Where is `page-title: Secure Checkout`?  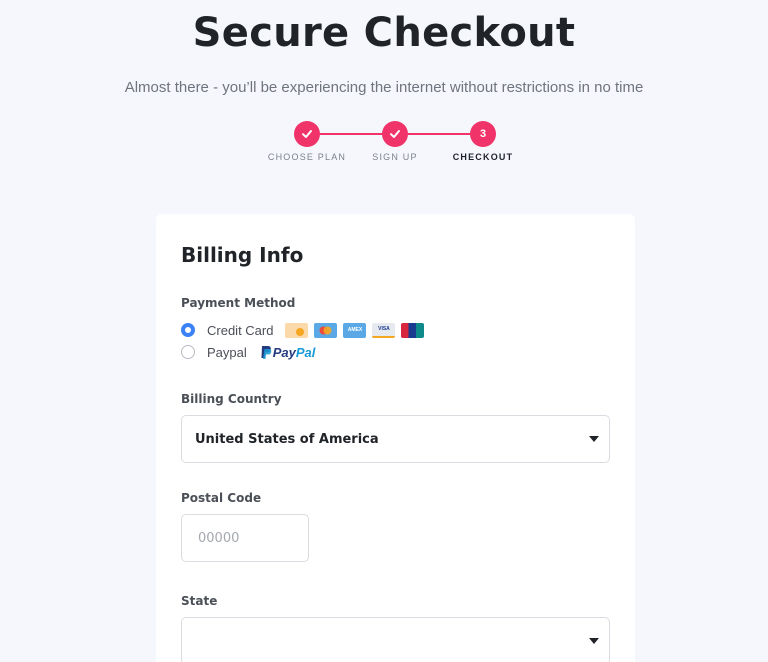
page-title: Secure Checkout is located at coordinates (384, 33).